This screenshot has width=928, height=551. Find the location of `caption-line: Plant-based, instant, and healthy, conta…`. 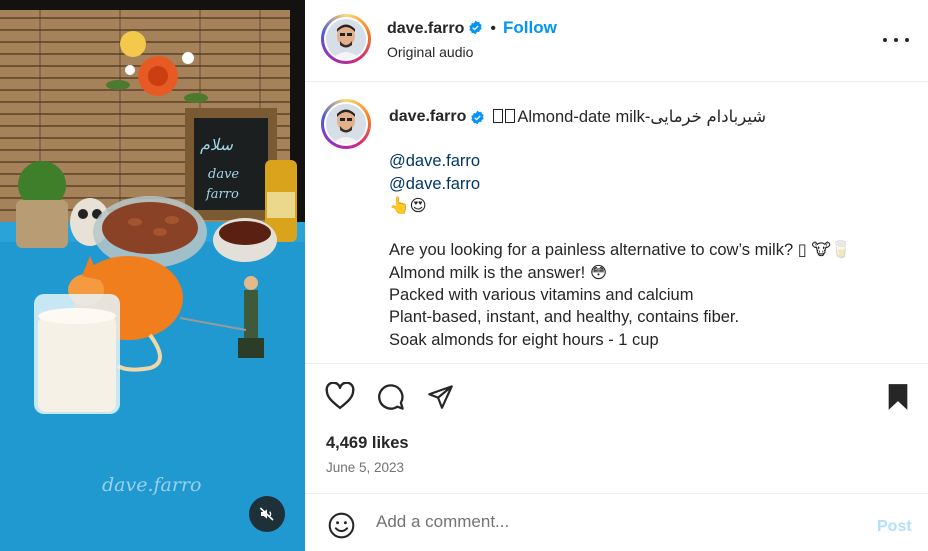

caption-line: Plant-based, instant, and healthy, conta… is located at coordinates (564, 317).